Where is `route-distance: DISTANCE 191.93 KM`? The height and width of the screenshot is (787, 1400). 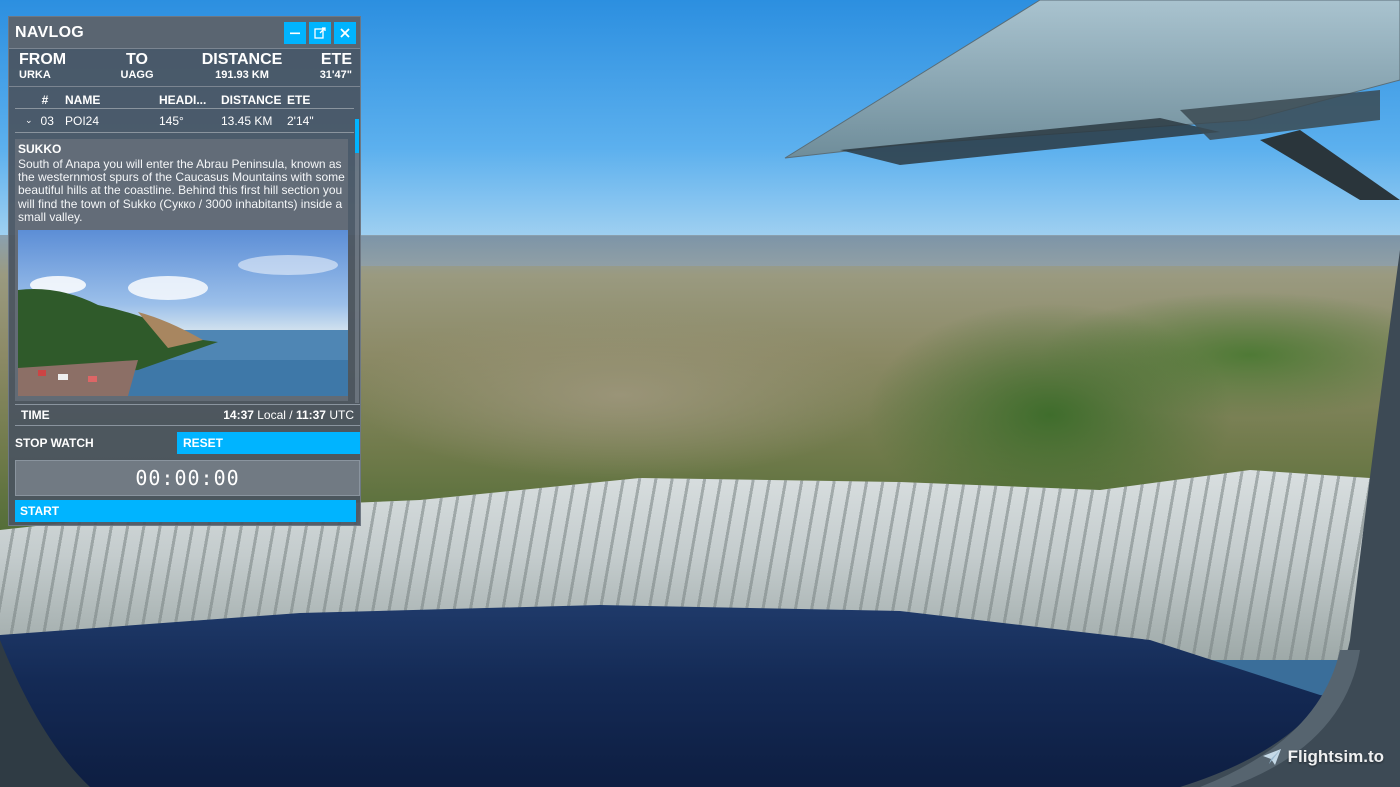 route-distance: DISTANCE 191.93 KM is located at coordinates (242, 69).